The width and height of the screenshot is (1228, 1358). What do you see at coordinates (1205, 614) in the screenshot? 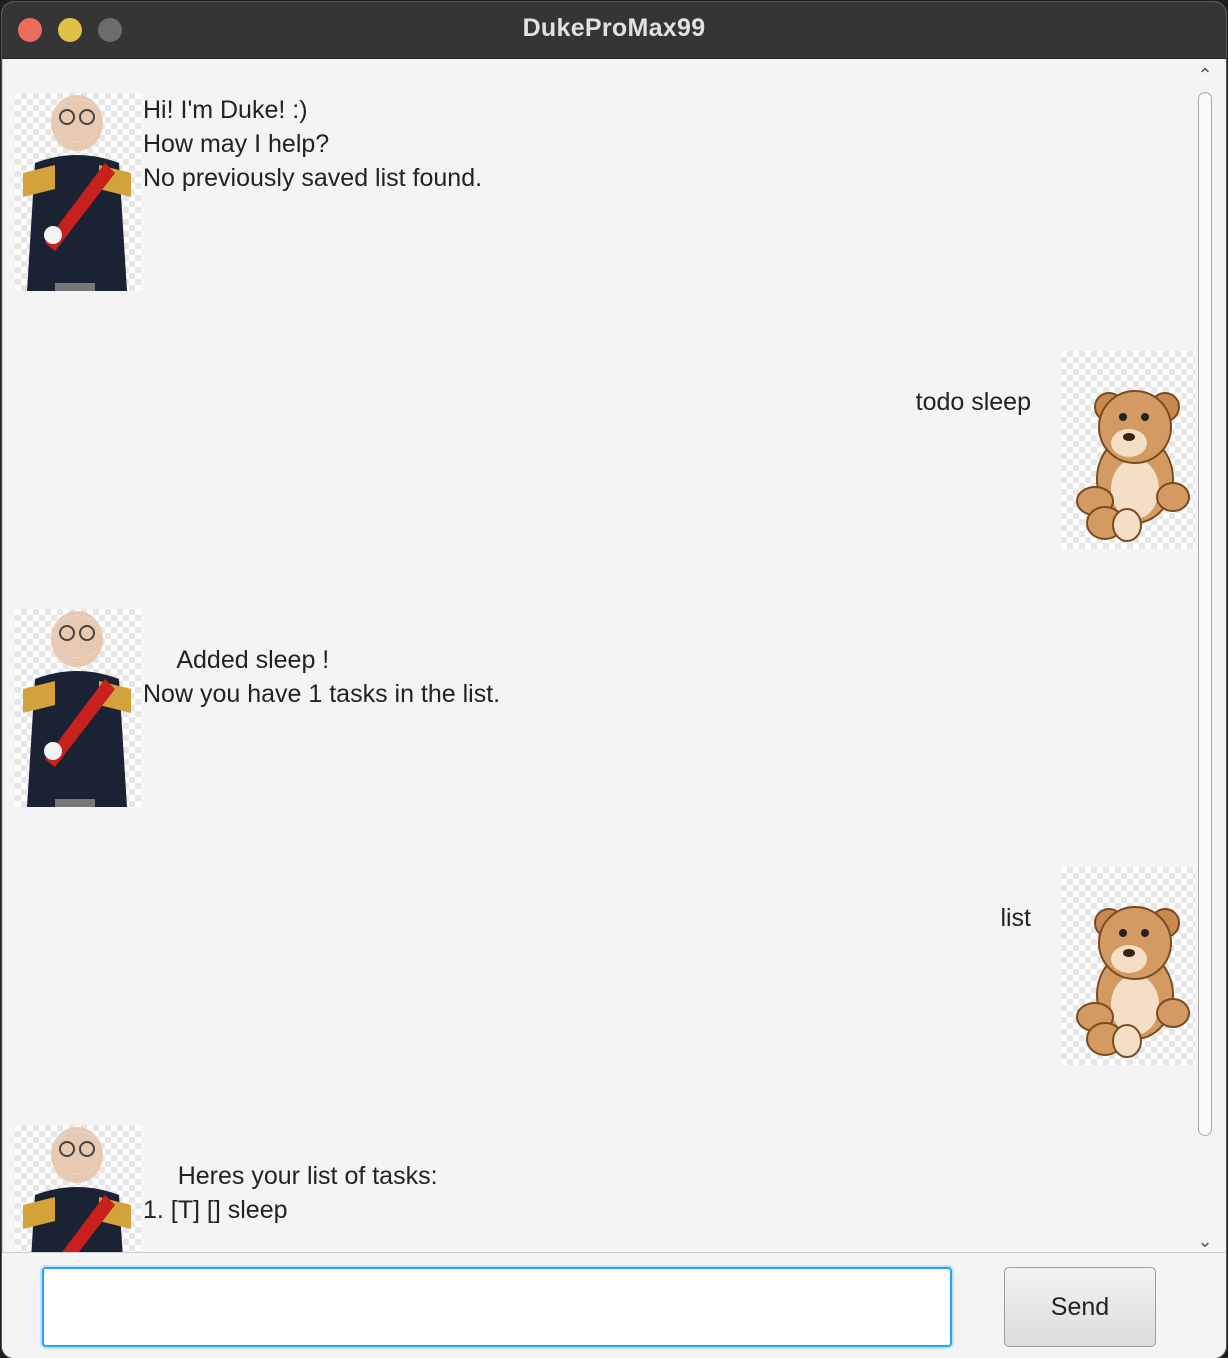
I see `scrollbar-thumb` at bounding box center [1205, 614].